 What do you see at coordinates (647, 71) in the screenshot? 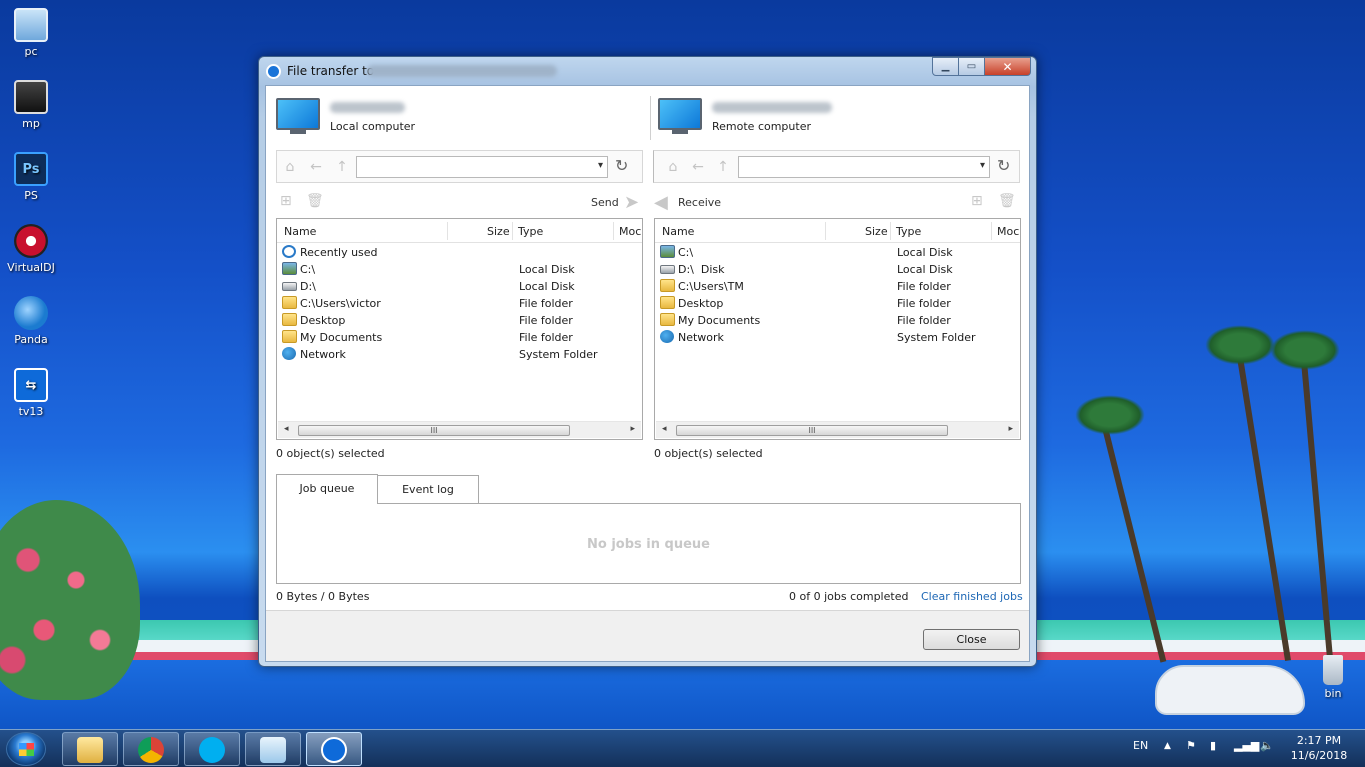
I see `window-titlebar: File transfer to ▁ ▭ ✕` at bounding box center [647, 71].